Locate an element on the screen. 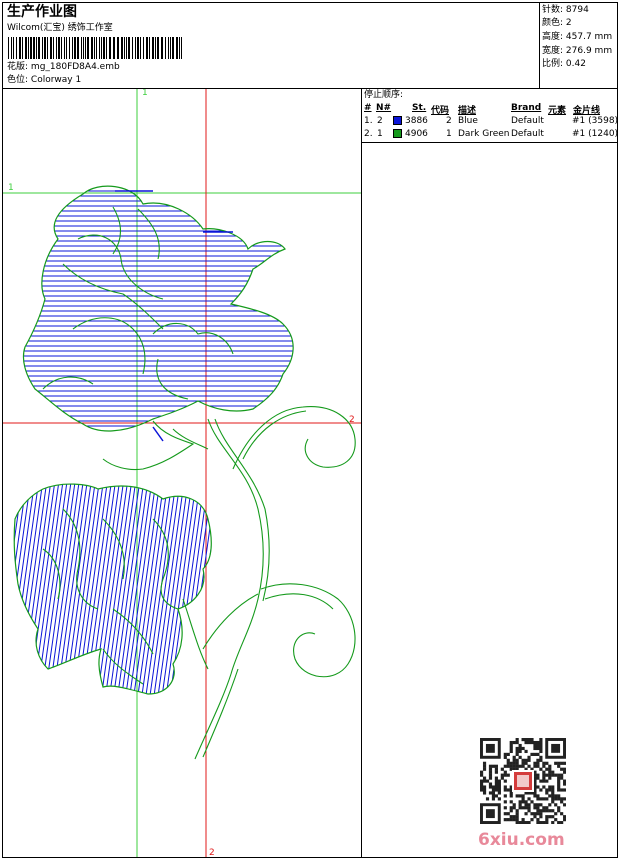 The height and width of the screenshot is (860, 620). design-value: mg_180FD8A4.emb is located at coordinates (75, 67).